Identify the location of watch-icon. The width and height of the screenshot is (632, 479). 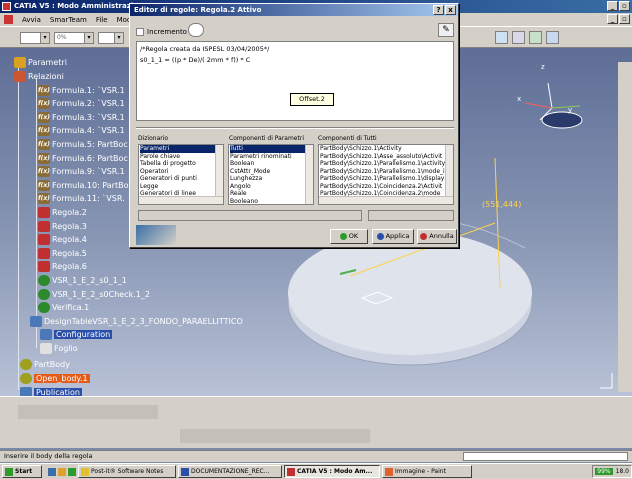
(196, 30).